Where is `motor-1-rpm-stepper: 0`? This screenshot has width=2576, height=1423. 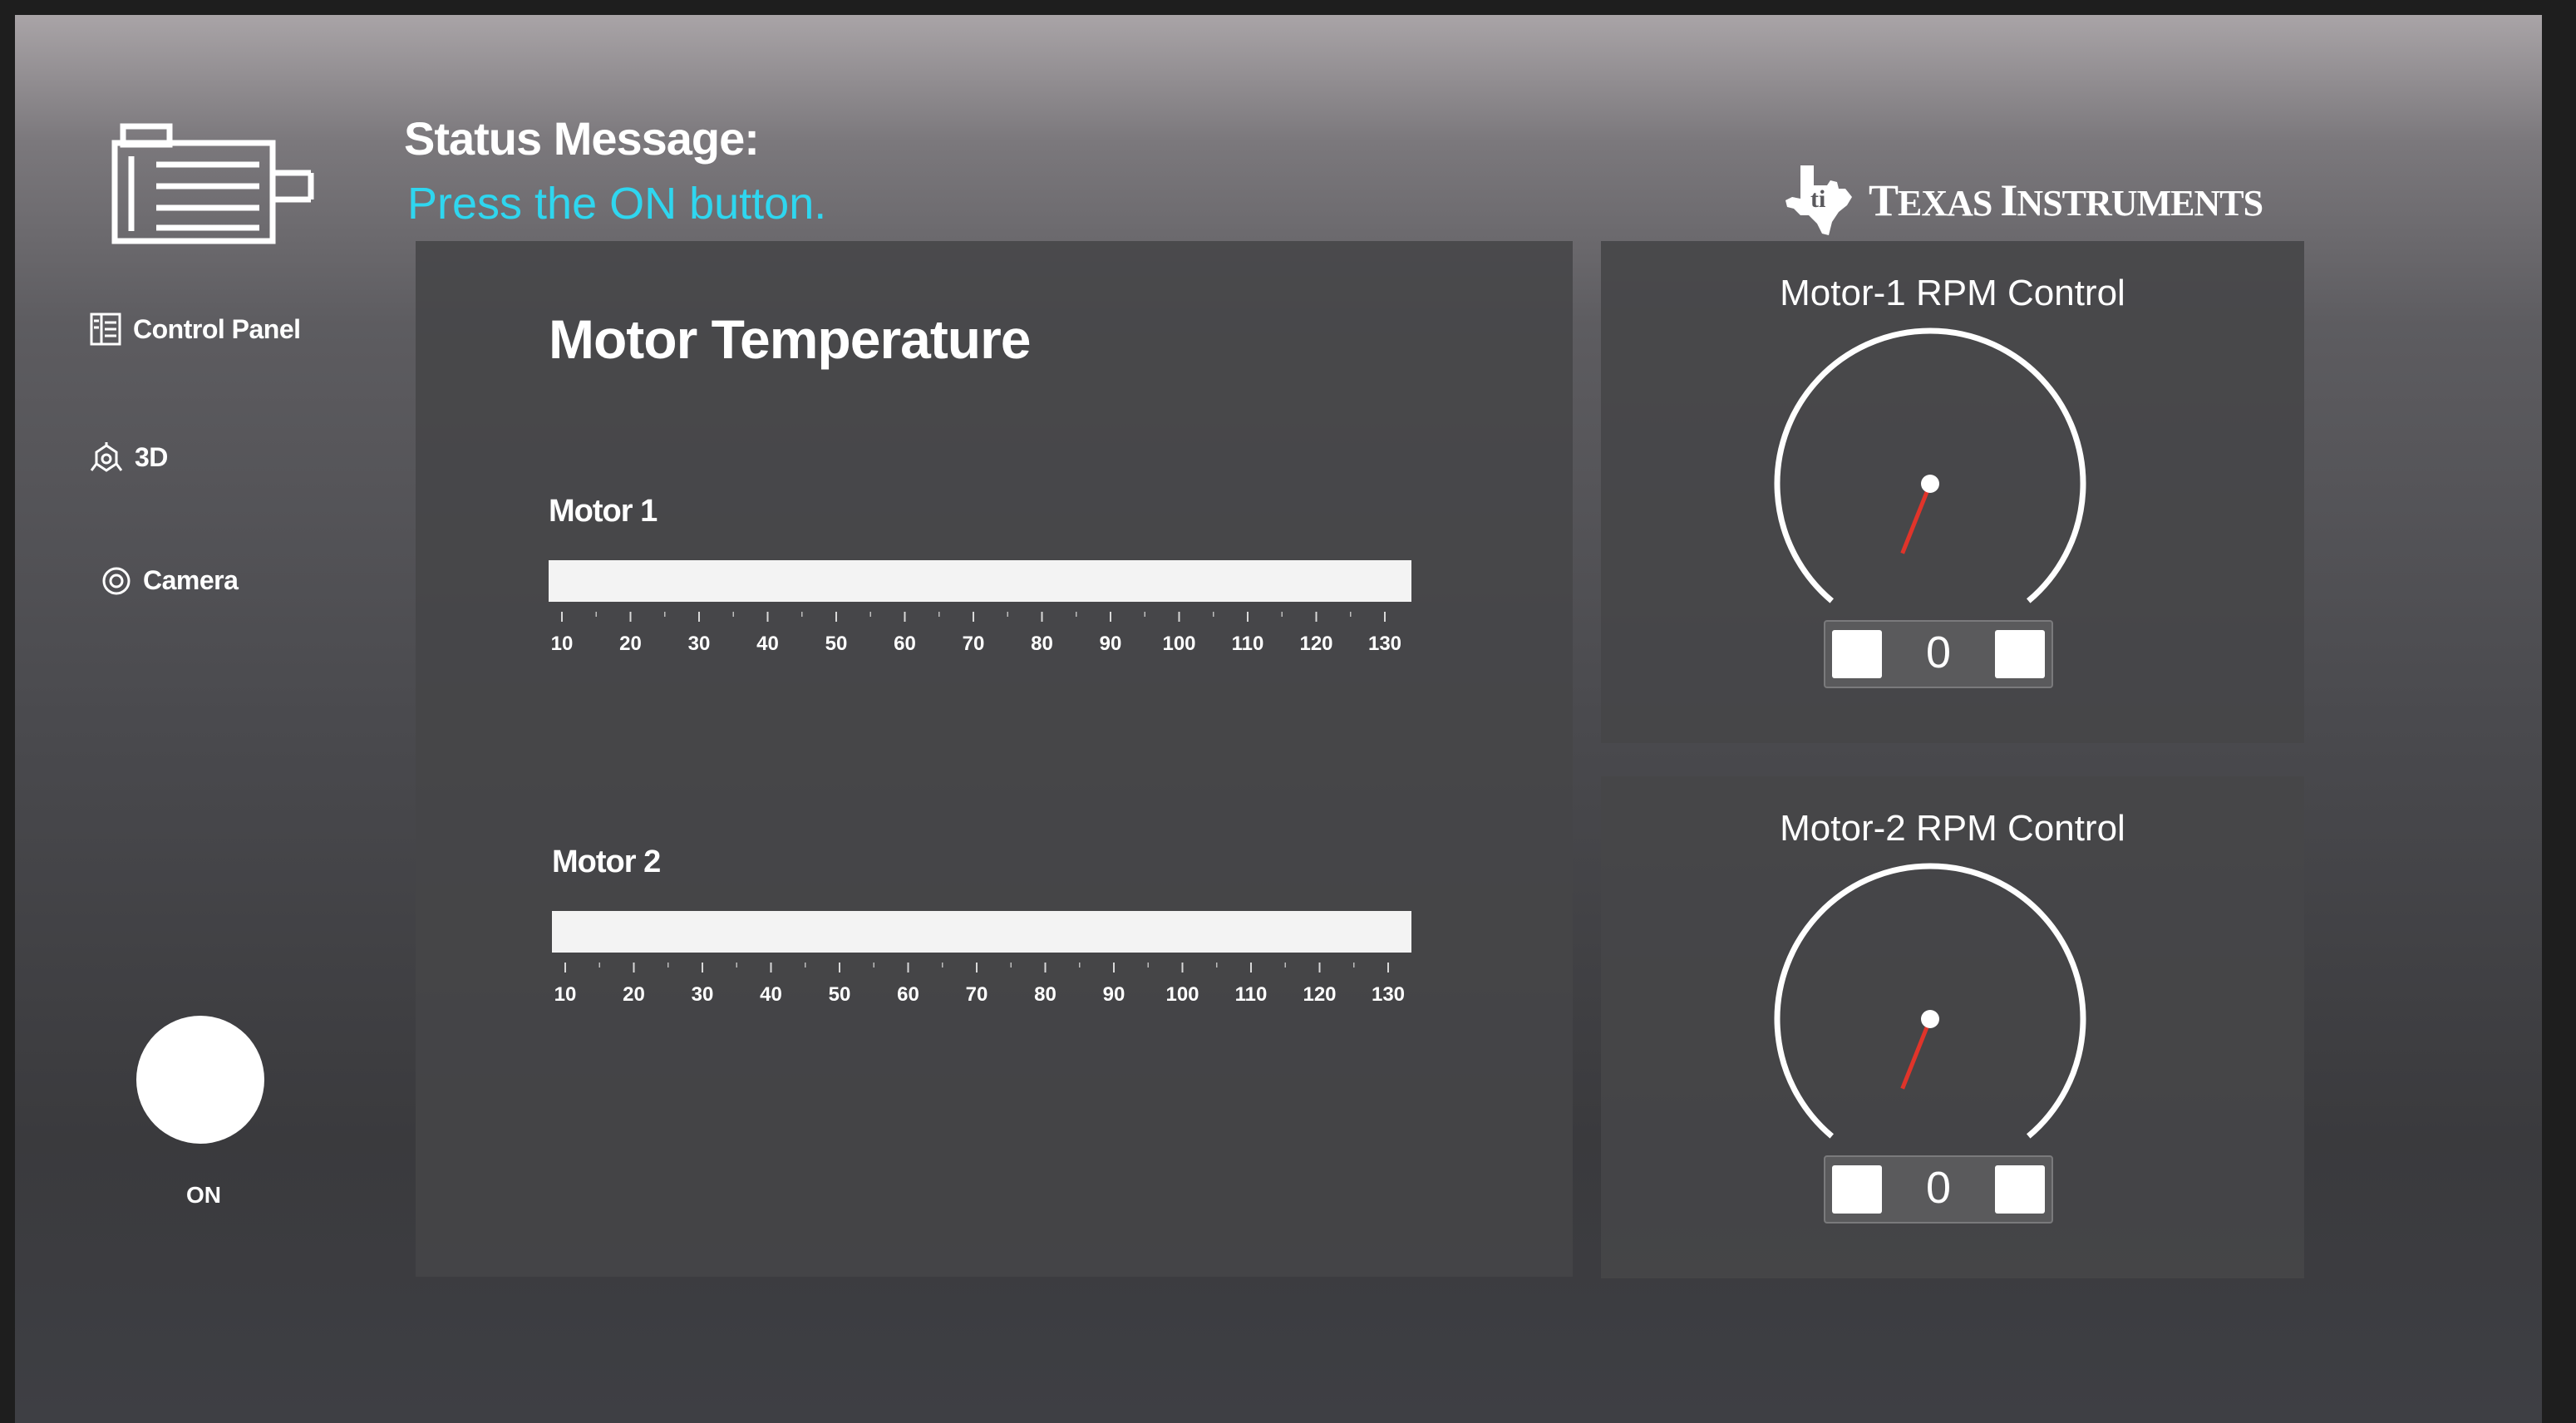 motor-1-rpm-stepper: 0 is located at coordinates (1938, 654).